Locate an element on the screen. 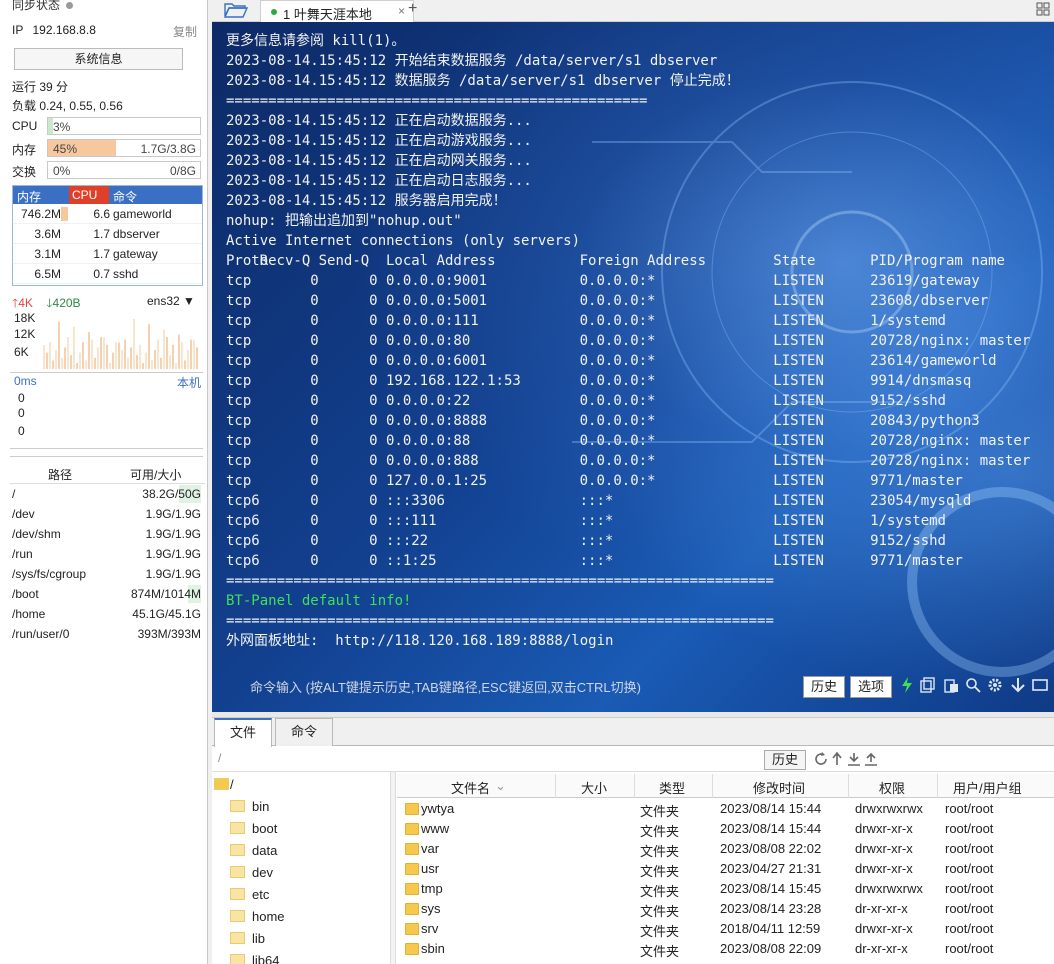  proc-header-cpu: CPU is located at coordinates (89, 195).